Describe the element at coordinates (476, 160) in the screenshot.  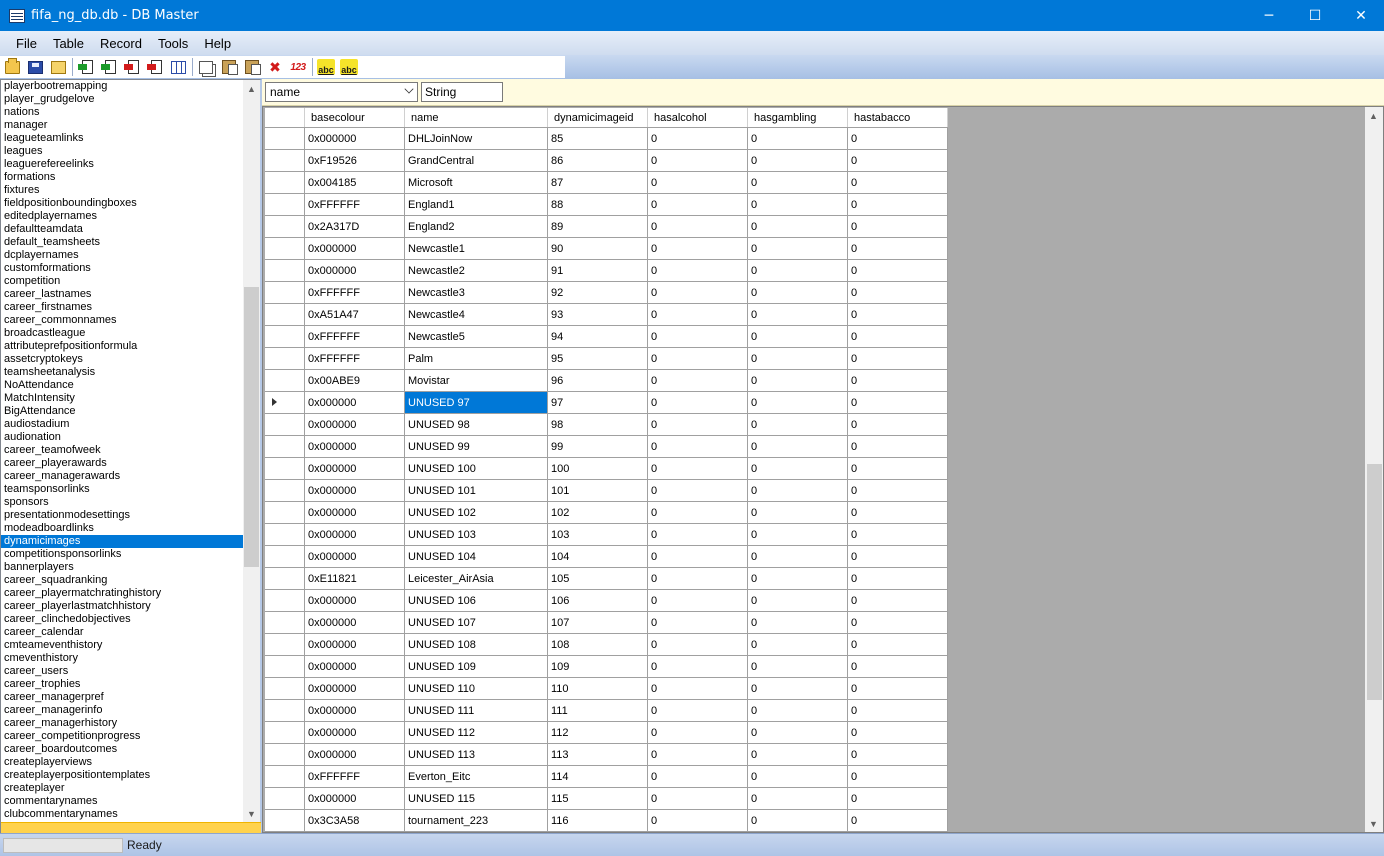
I see `cell-name: GrandCentral` at that location.